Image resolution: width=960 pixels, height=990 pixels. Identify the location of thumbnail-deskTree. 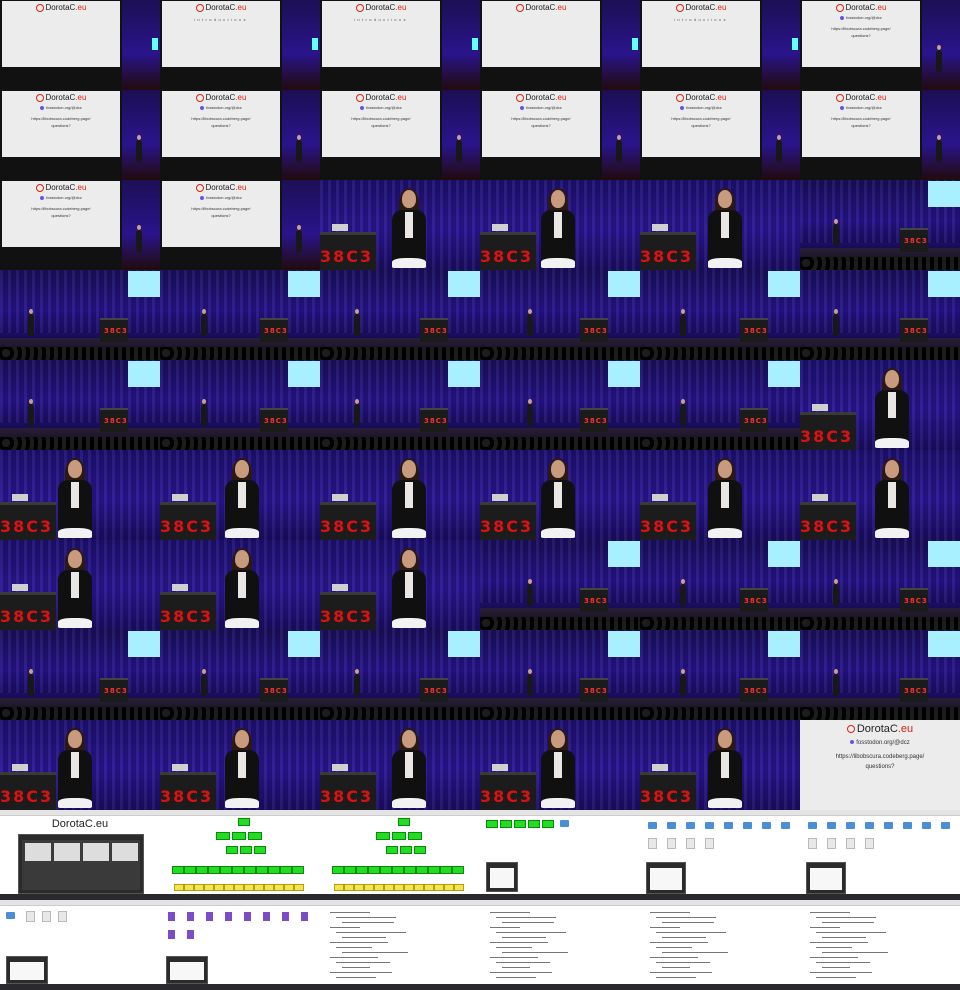
(240, 855).